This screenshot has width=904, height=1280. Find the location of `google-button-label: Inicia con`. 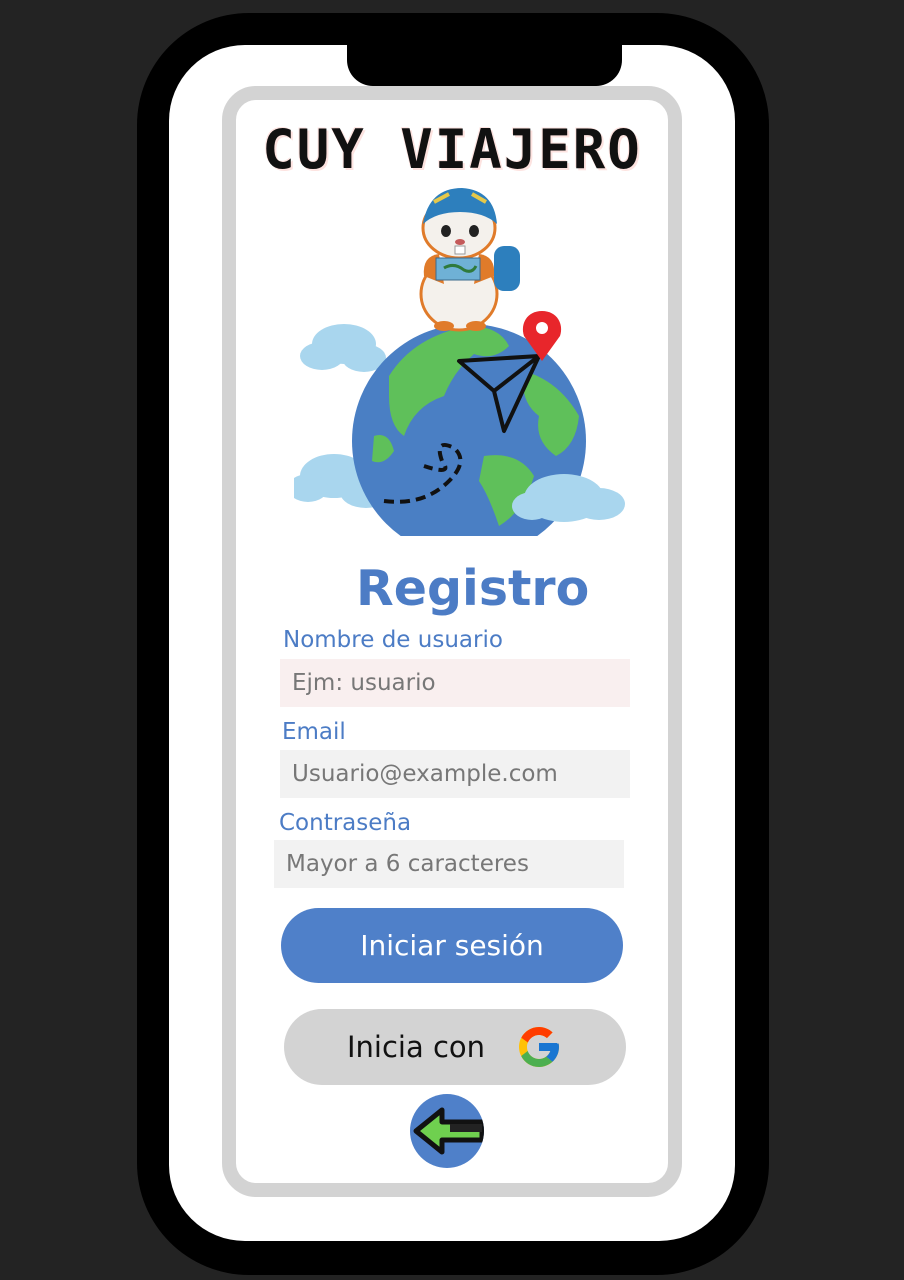

google-button-label: Inicia con is located at coordinates (416, 1047).